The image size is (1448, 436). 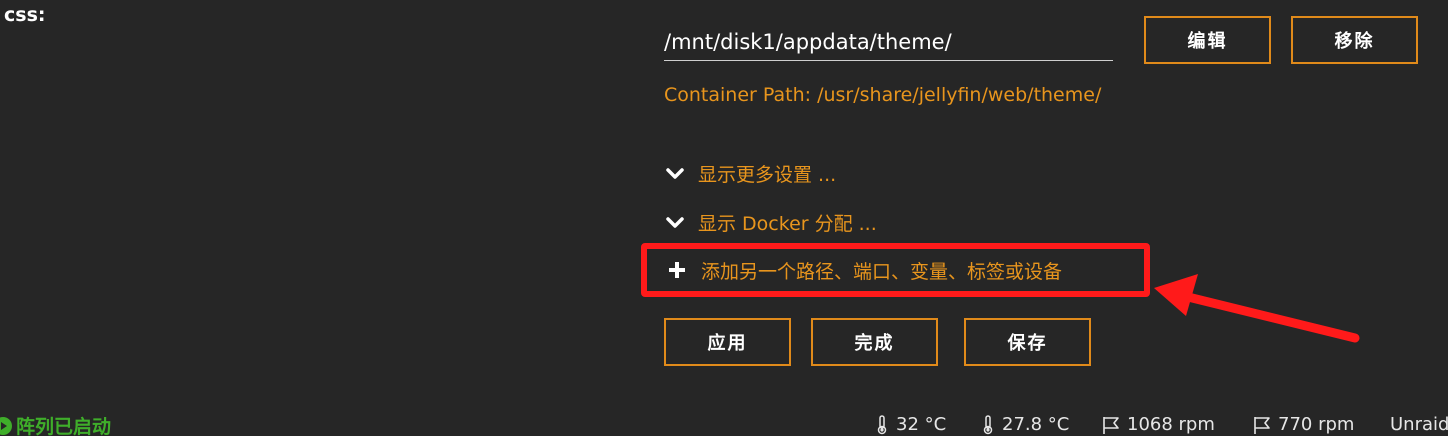 What do you see at coordinates (1027, 342) in the screenshot?
I see `save-button: 保存` at bounding box center [1027, 342].